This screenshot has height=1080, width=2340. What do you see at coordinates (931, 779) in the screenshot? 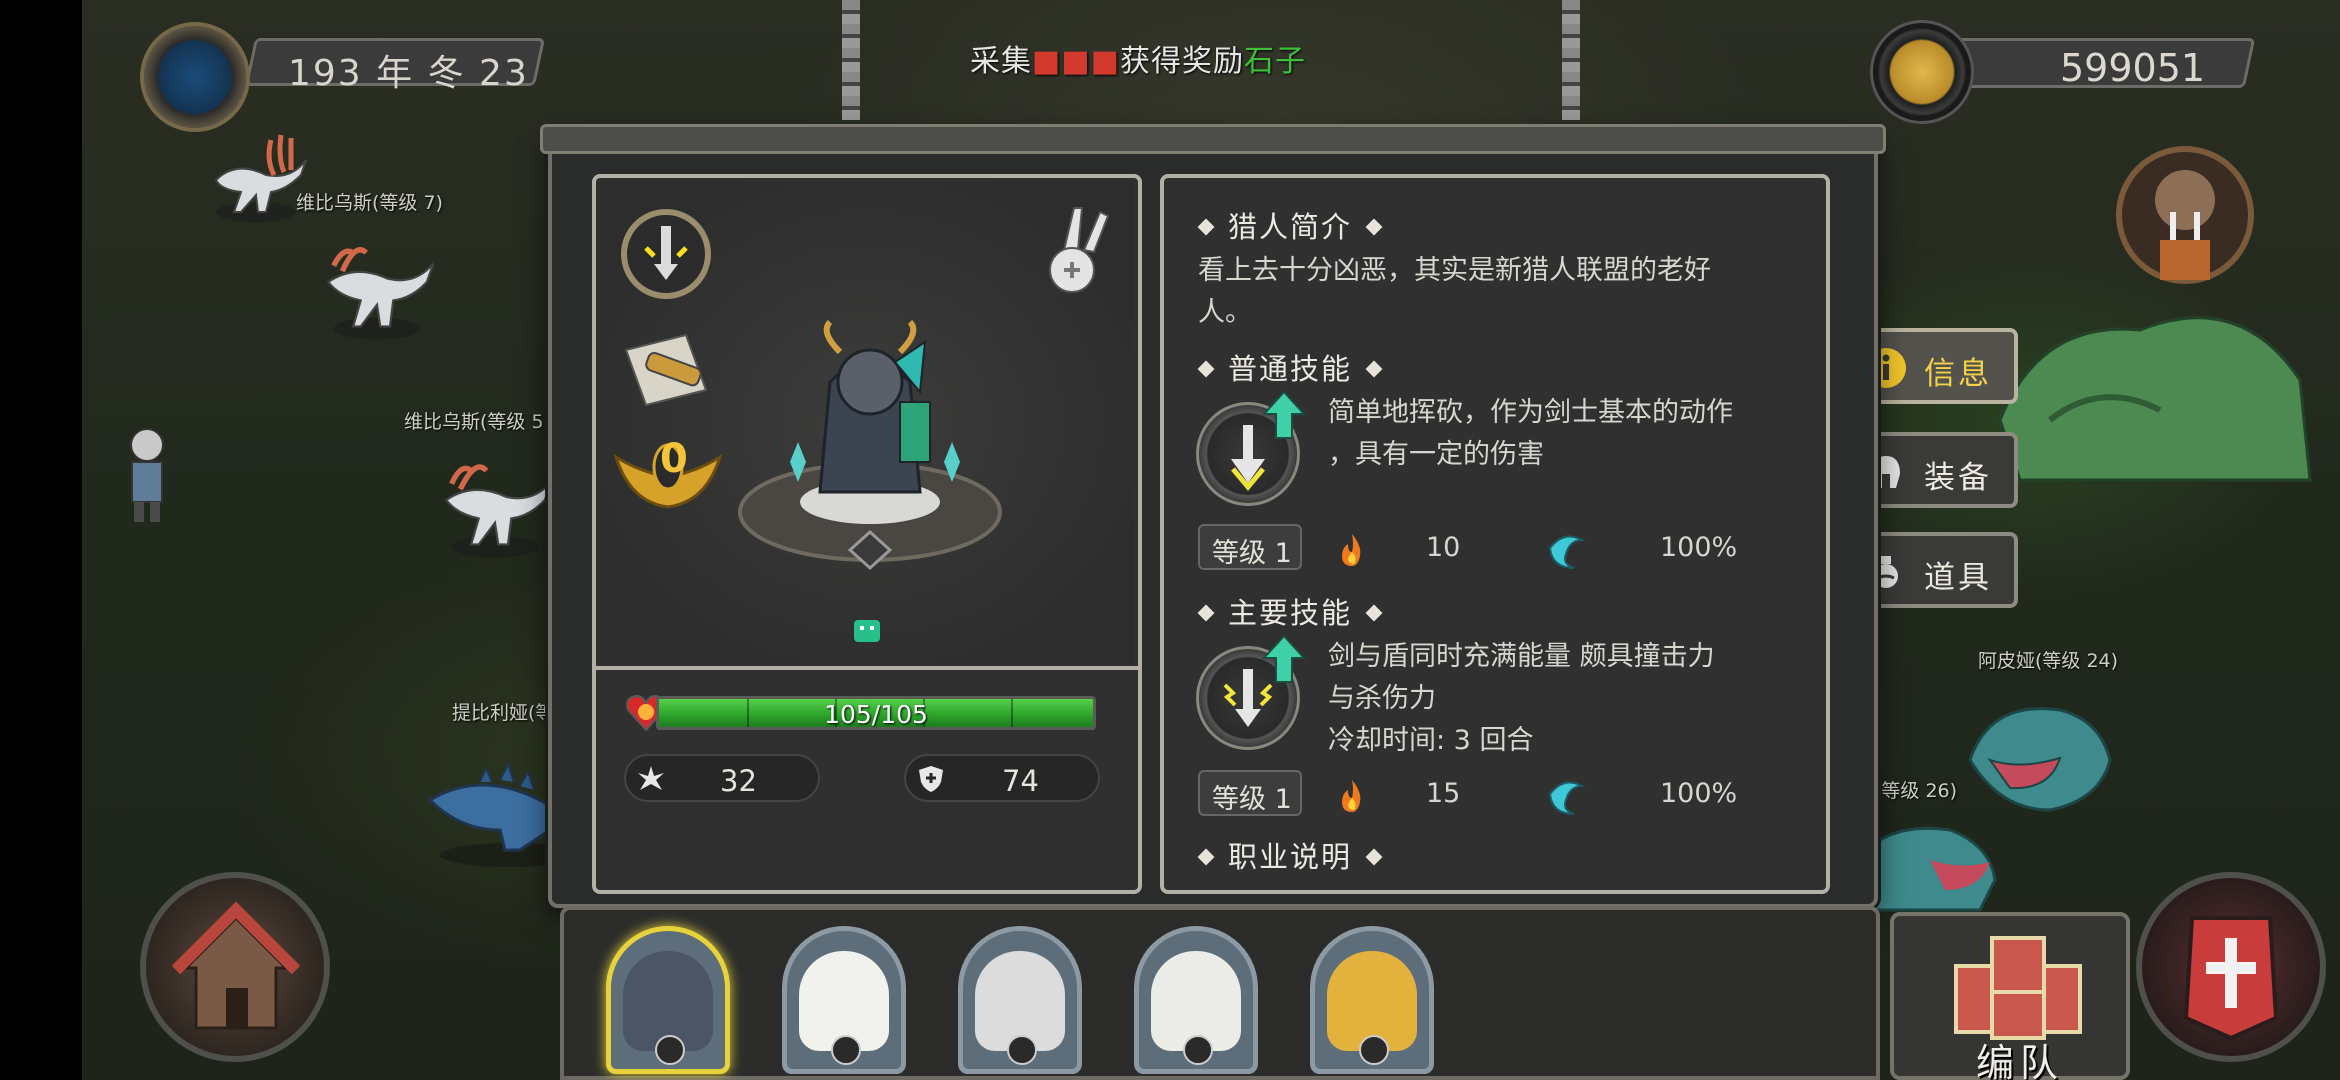
I see `shield-icon` at bounding box center [931, 779].